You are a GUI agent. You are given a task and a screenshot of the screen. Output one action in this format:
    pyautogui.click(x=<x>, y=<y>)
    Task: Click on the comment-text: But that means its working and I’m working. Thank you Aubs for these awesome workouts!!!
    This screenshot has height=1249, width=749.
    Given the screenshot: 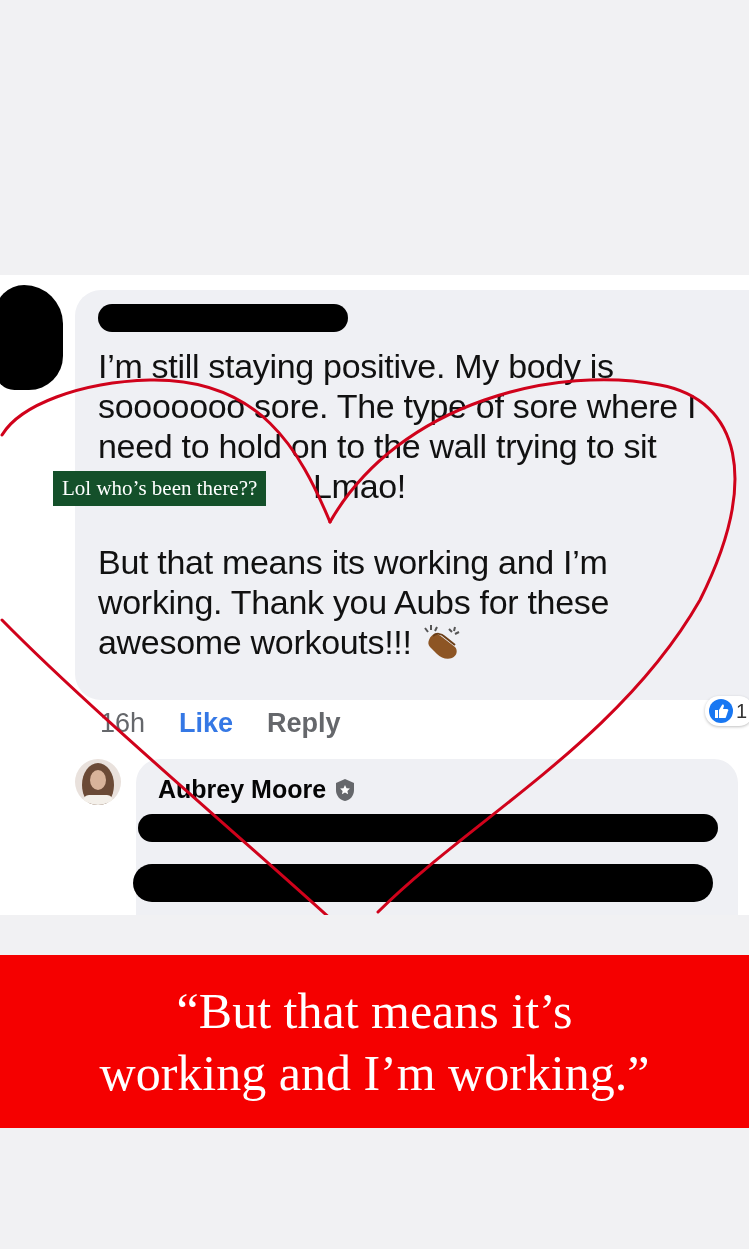 What is the action you would take?
    pyautogui.click(x=354, y=602)
    